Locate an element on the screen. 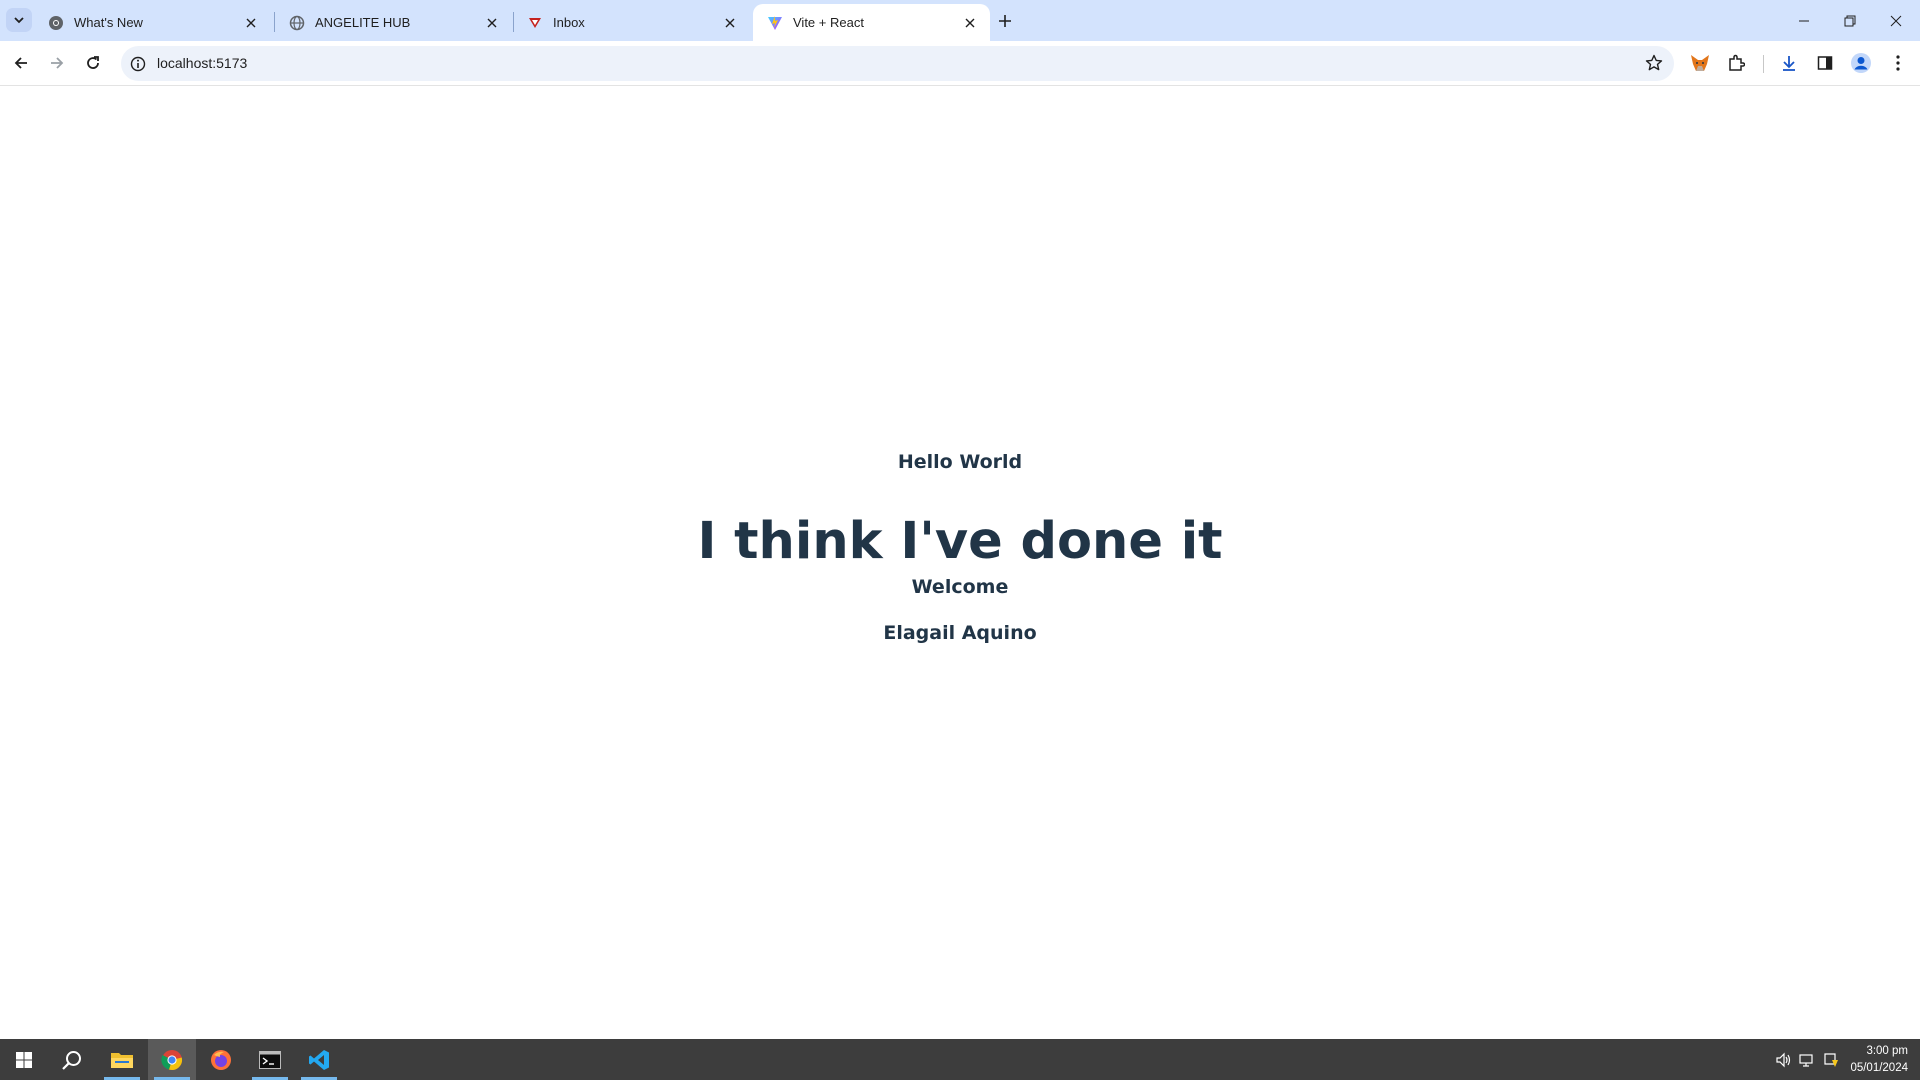 The image size is (1920, 1080). profile-button is located at coordinates (1861, 63).